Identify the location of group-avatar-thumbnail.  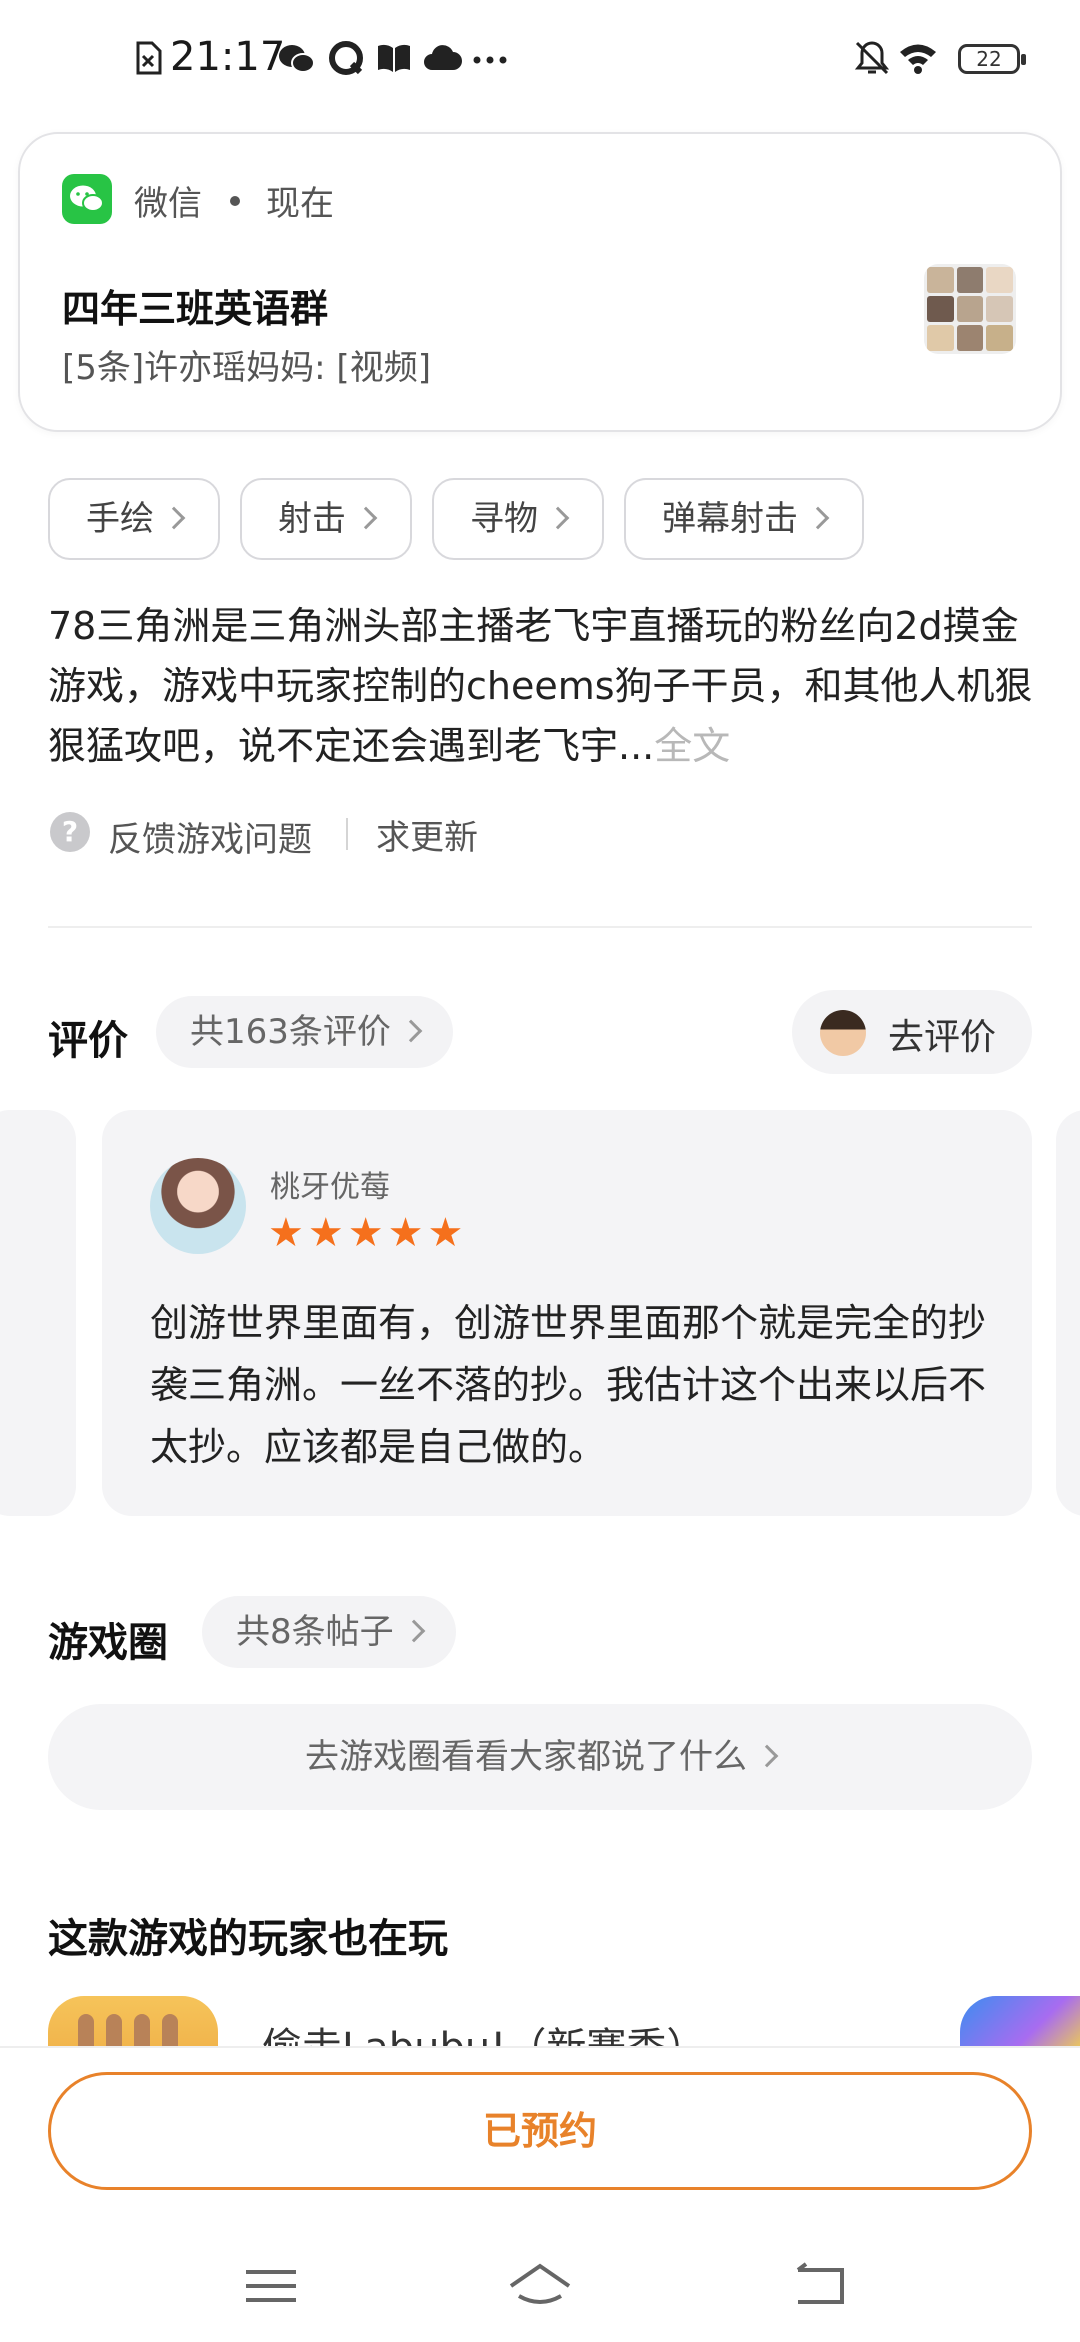
(970, 309).